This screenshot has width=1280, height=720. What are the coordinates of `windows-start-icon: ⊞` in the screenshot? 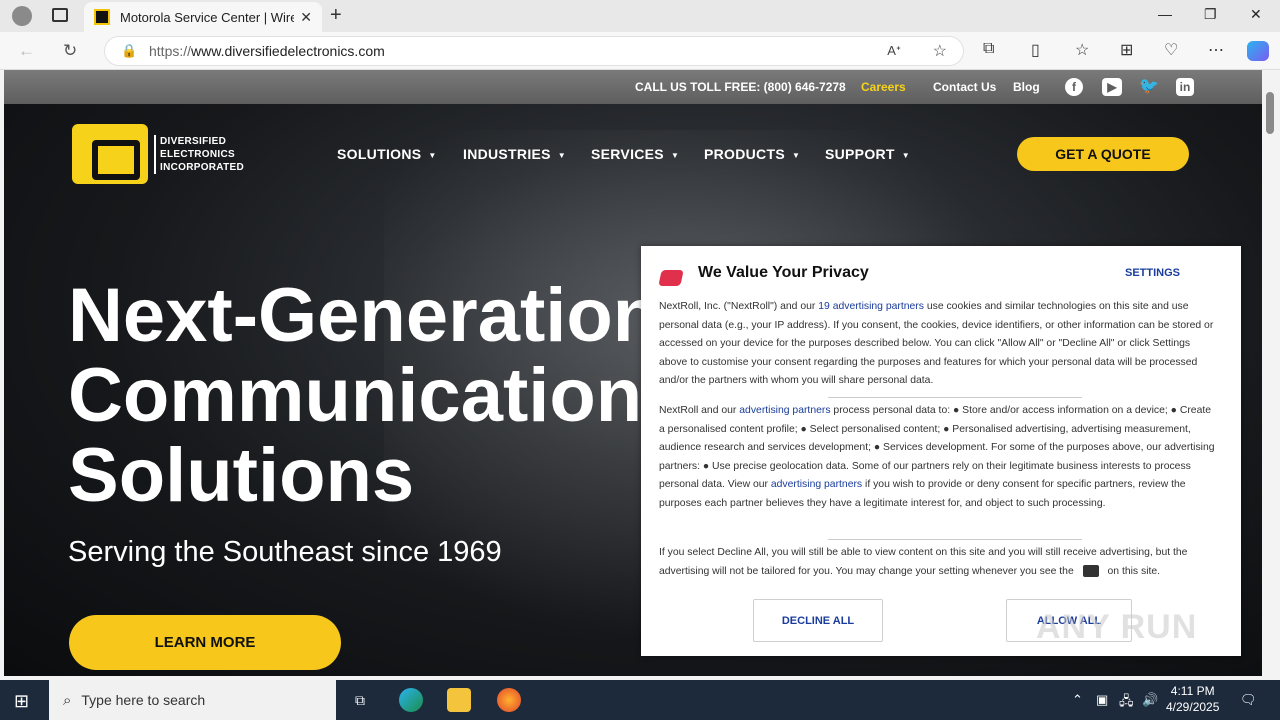 It's located at (21, 701).